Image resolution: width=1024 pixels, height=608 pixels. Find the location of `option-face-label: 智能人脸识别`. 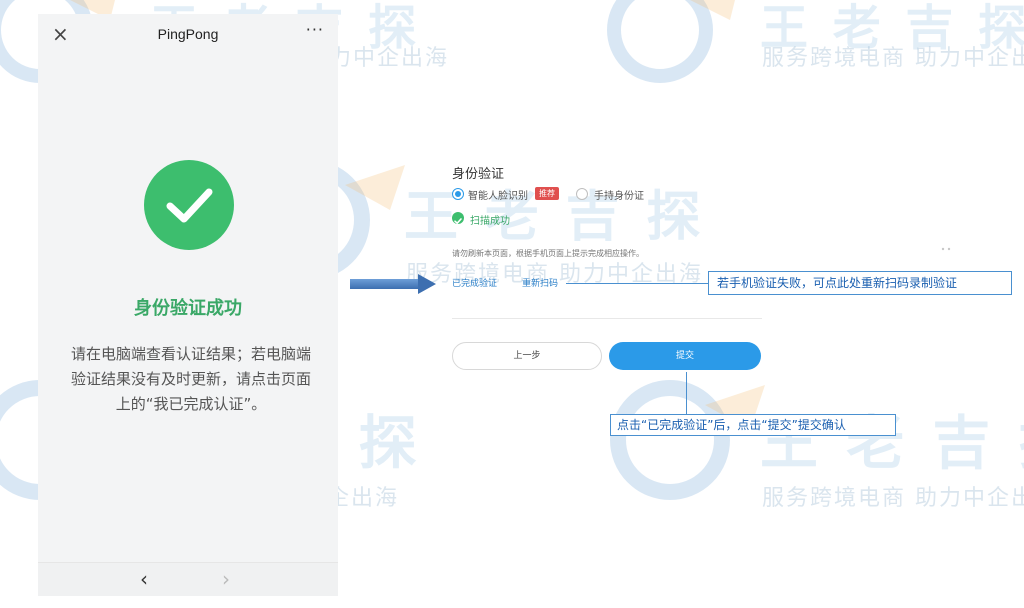

option-face-label: 智能人脸识别 is located at coordinates (498, 194).